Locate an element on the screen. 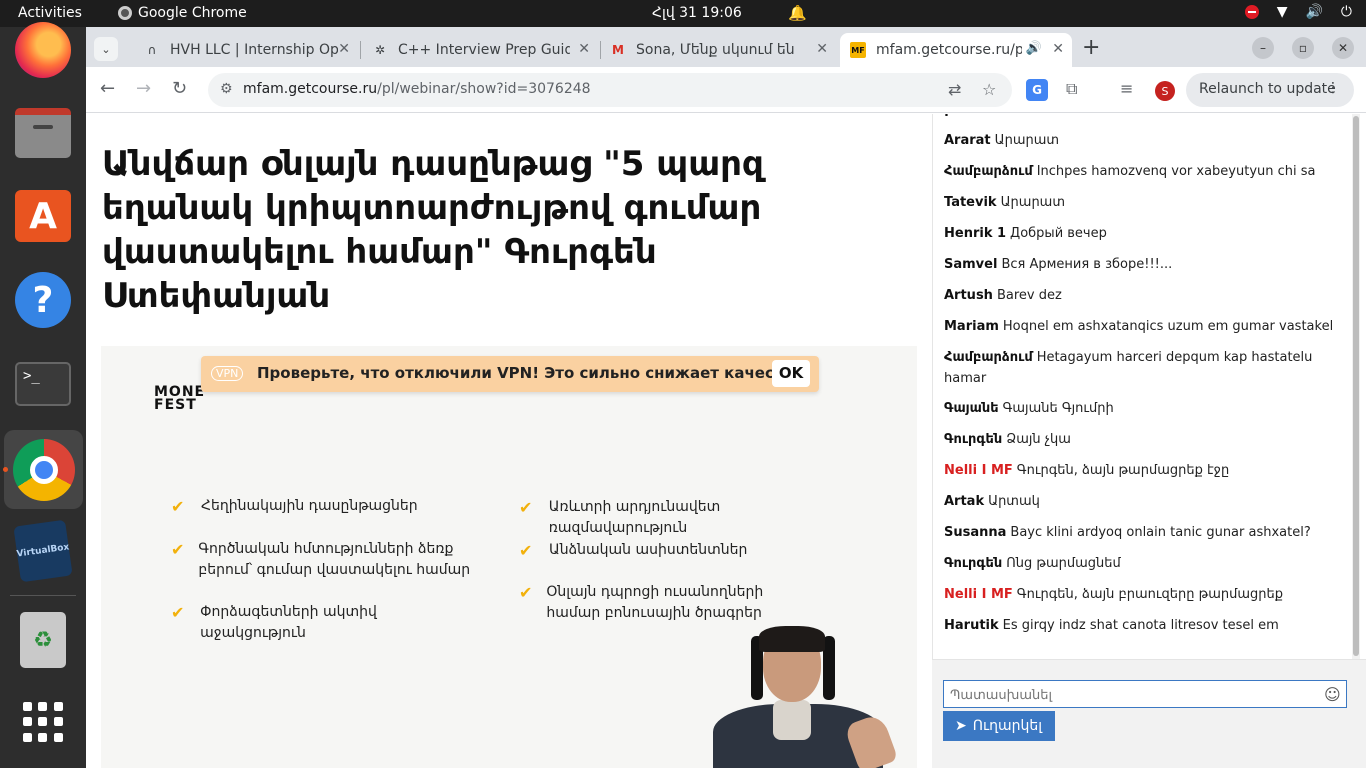  presenter-video is located at coordinates (801, 697).